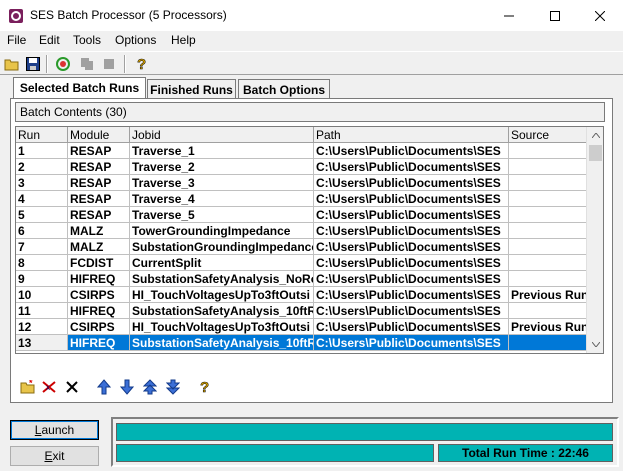 This screenshot has width=623, height=471. Describe the element at coordinates (33, 64) in the screenshot. I see `save-icon` at that location.